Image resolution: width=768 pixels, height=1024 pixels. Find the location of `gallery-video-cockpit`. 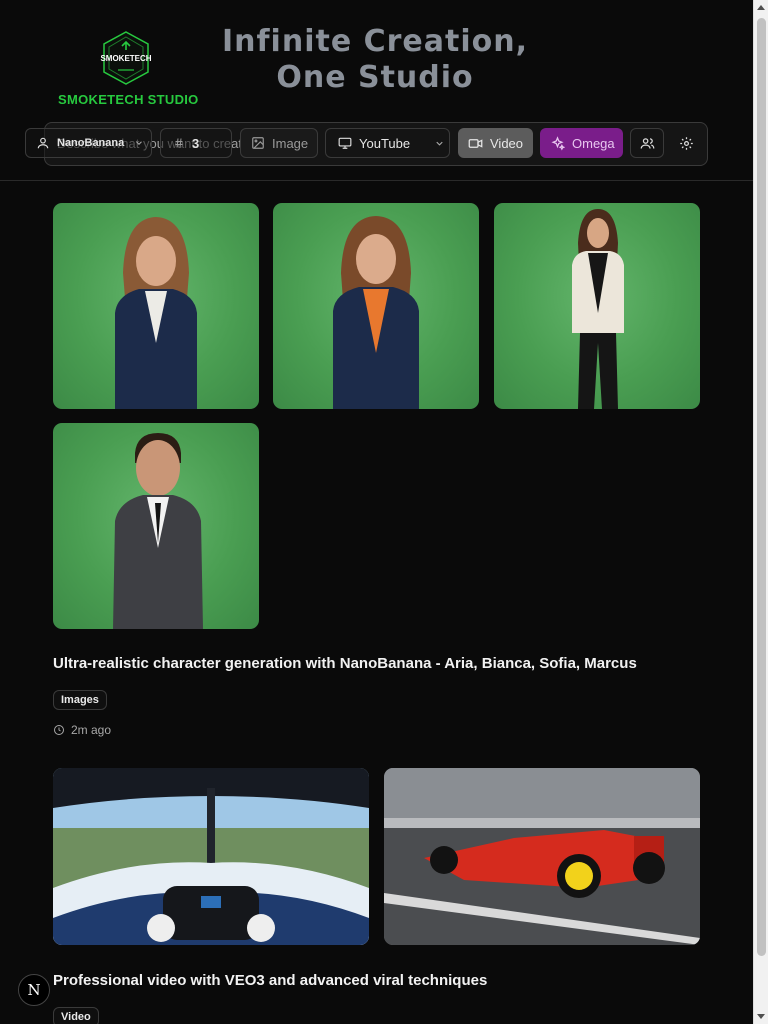

gallery-video-cockpit is located at coordinates (211, 856).